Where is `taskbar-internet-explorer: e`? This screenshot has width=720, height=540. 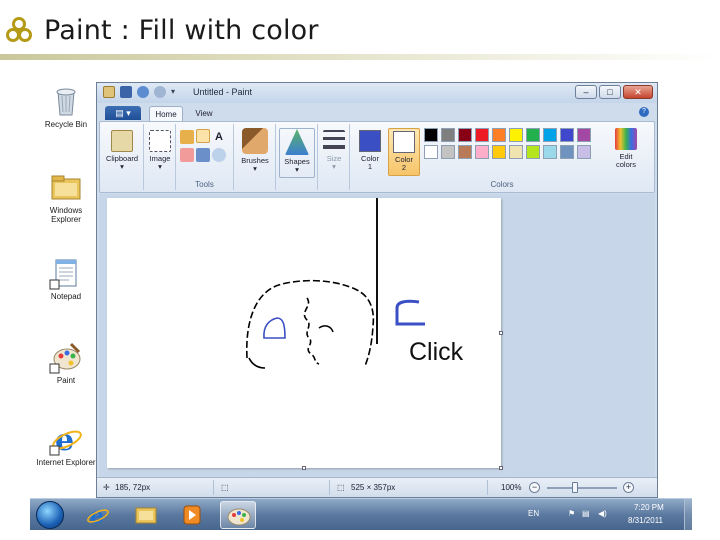
taskbar-internet-explorer: e is located at coordinates (98, 515).